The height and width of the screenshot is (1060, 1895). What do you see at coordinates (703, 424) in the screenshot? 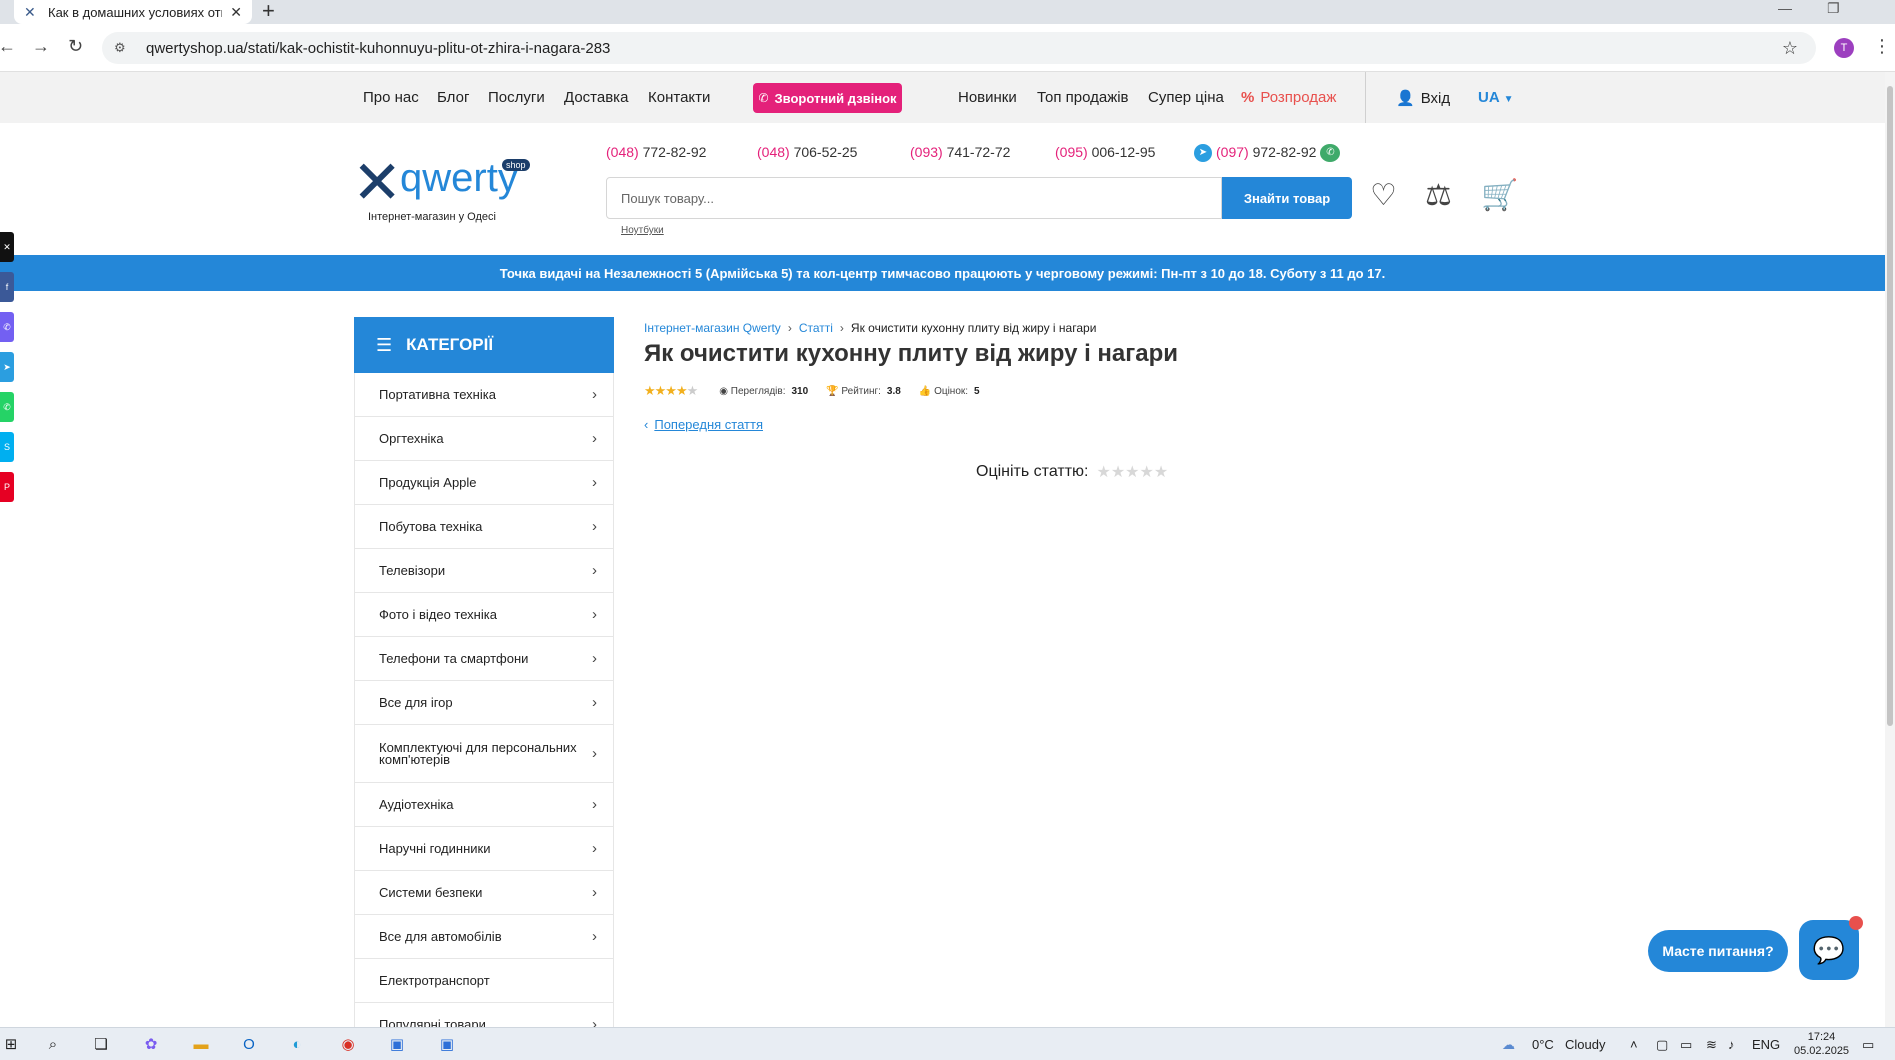
I see `previous-article-link: ‹ Попередня стаття` at bounding box center [703, 424].